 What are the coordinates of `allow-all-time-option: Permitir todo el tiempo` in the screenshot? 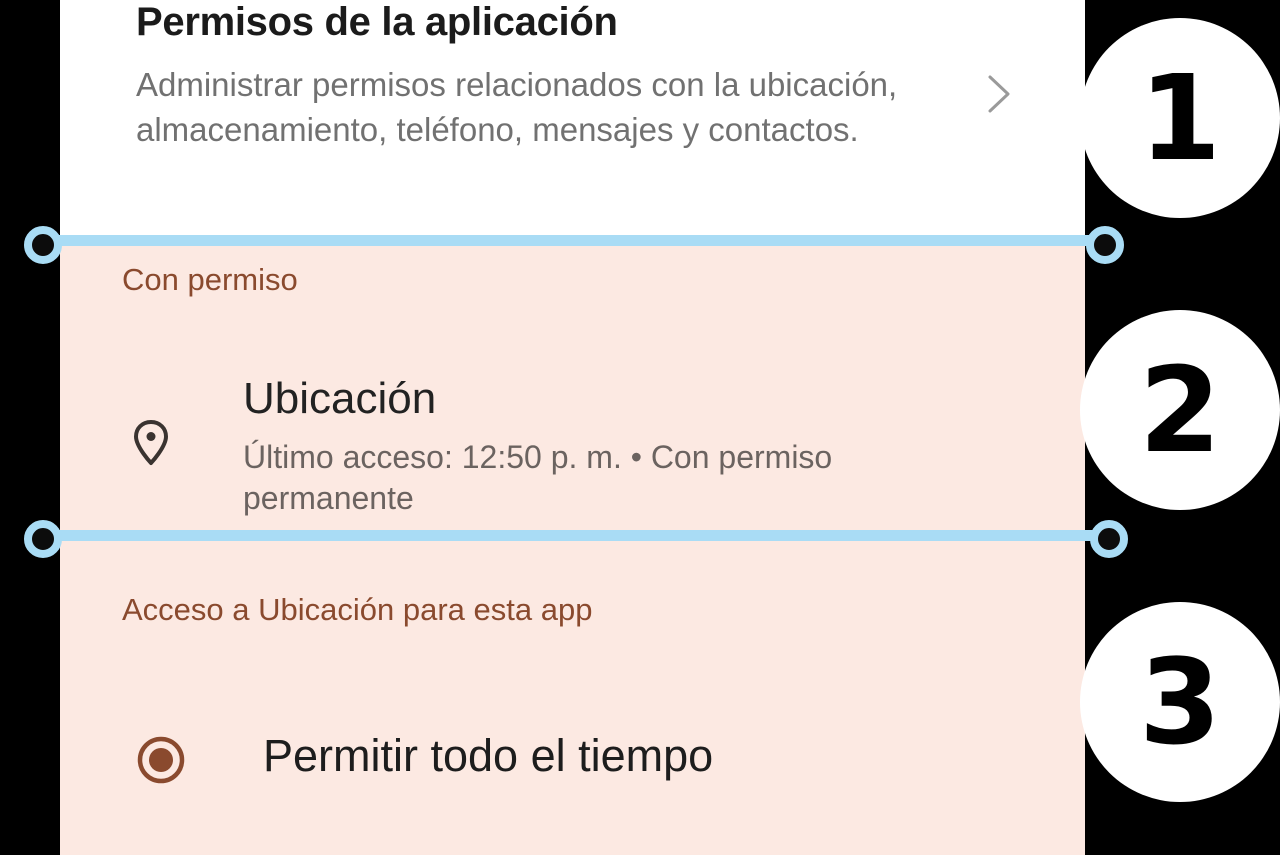 It's located at (488, 756).